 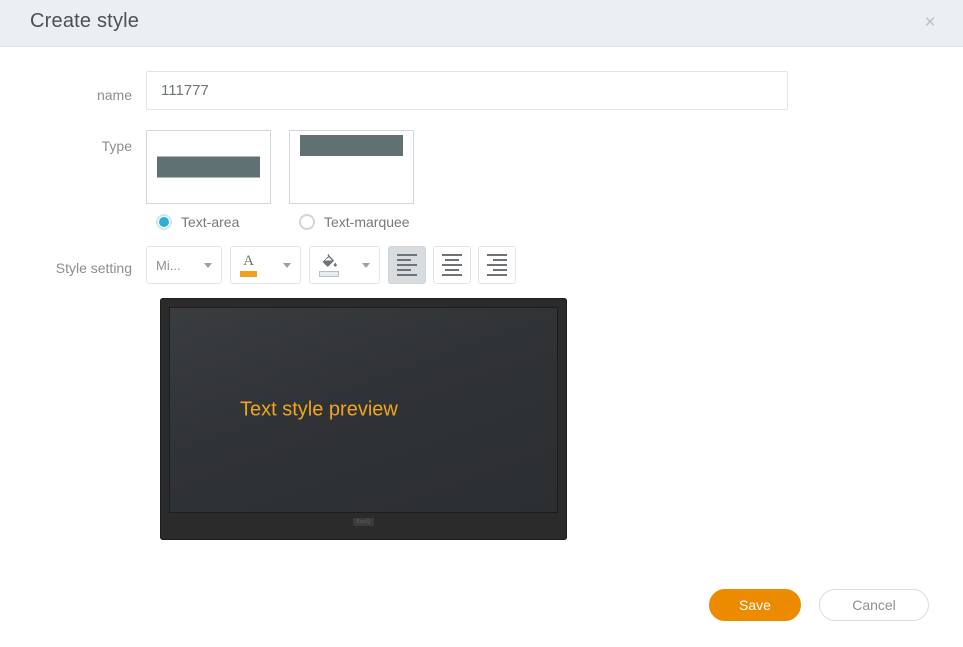 What do you see at coordinates (265, 265) in the screenshot?
I see `text-color-picker: A` at bounding box center [265, 265].